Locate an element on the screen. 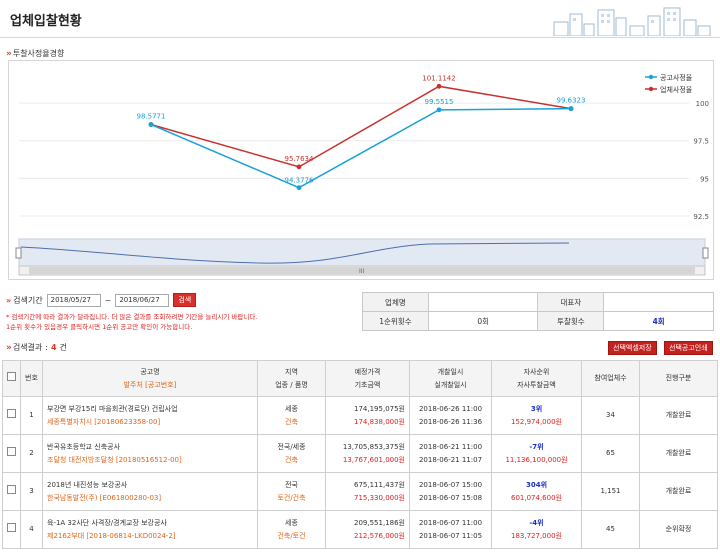  row-region-cell: 세종 건축 is located at coordinates (291, 415).